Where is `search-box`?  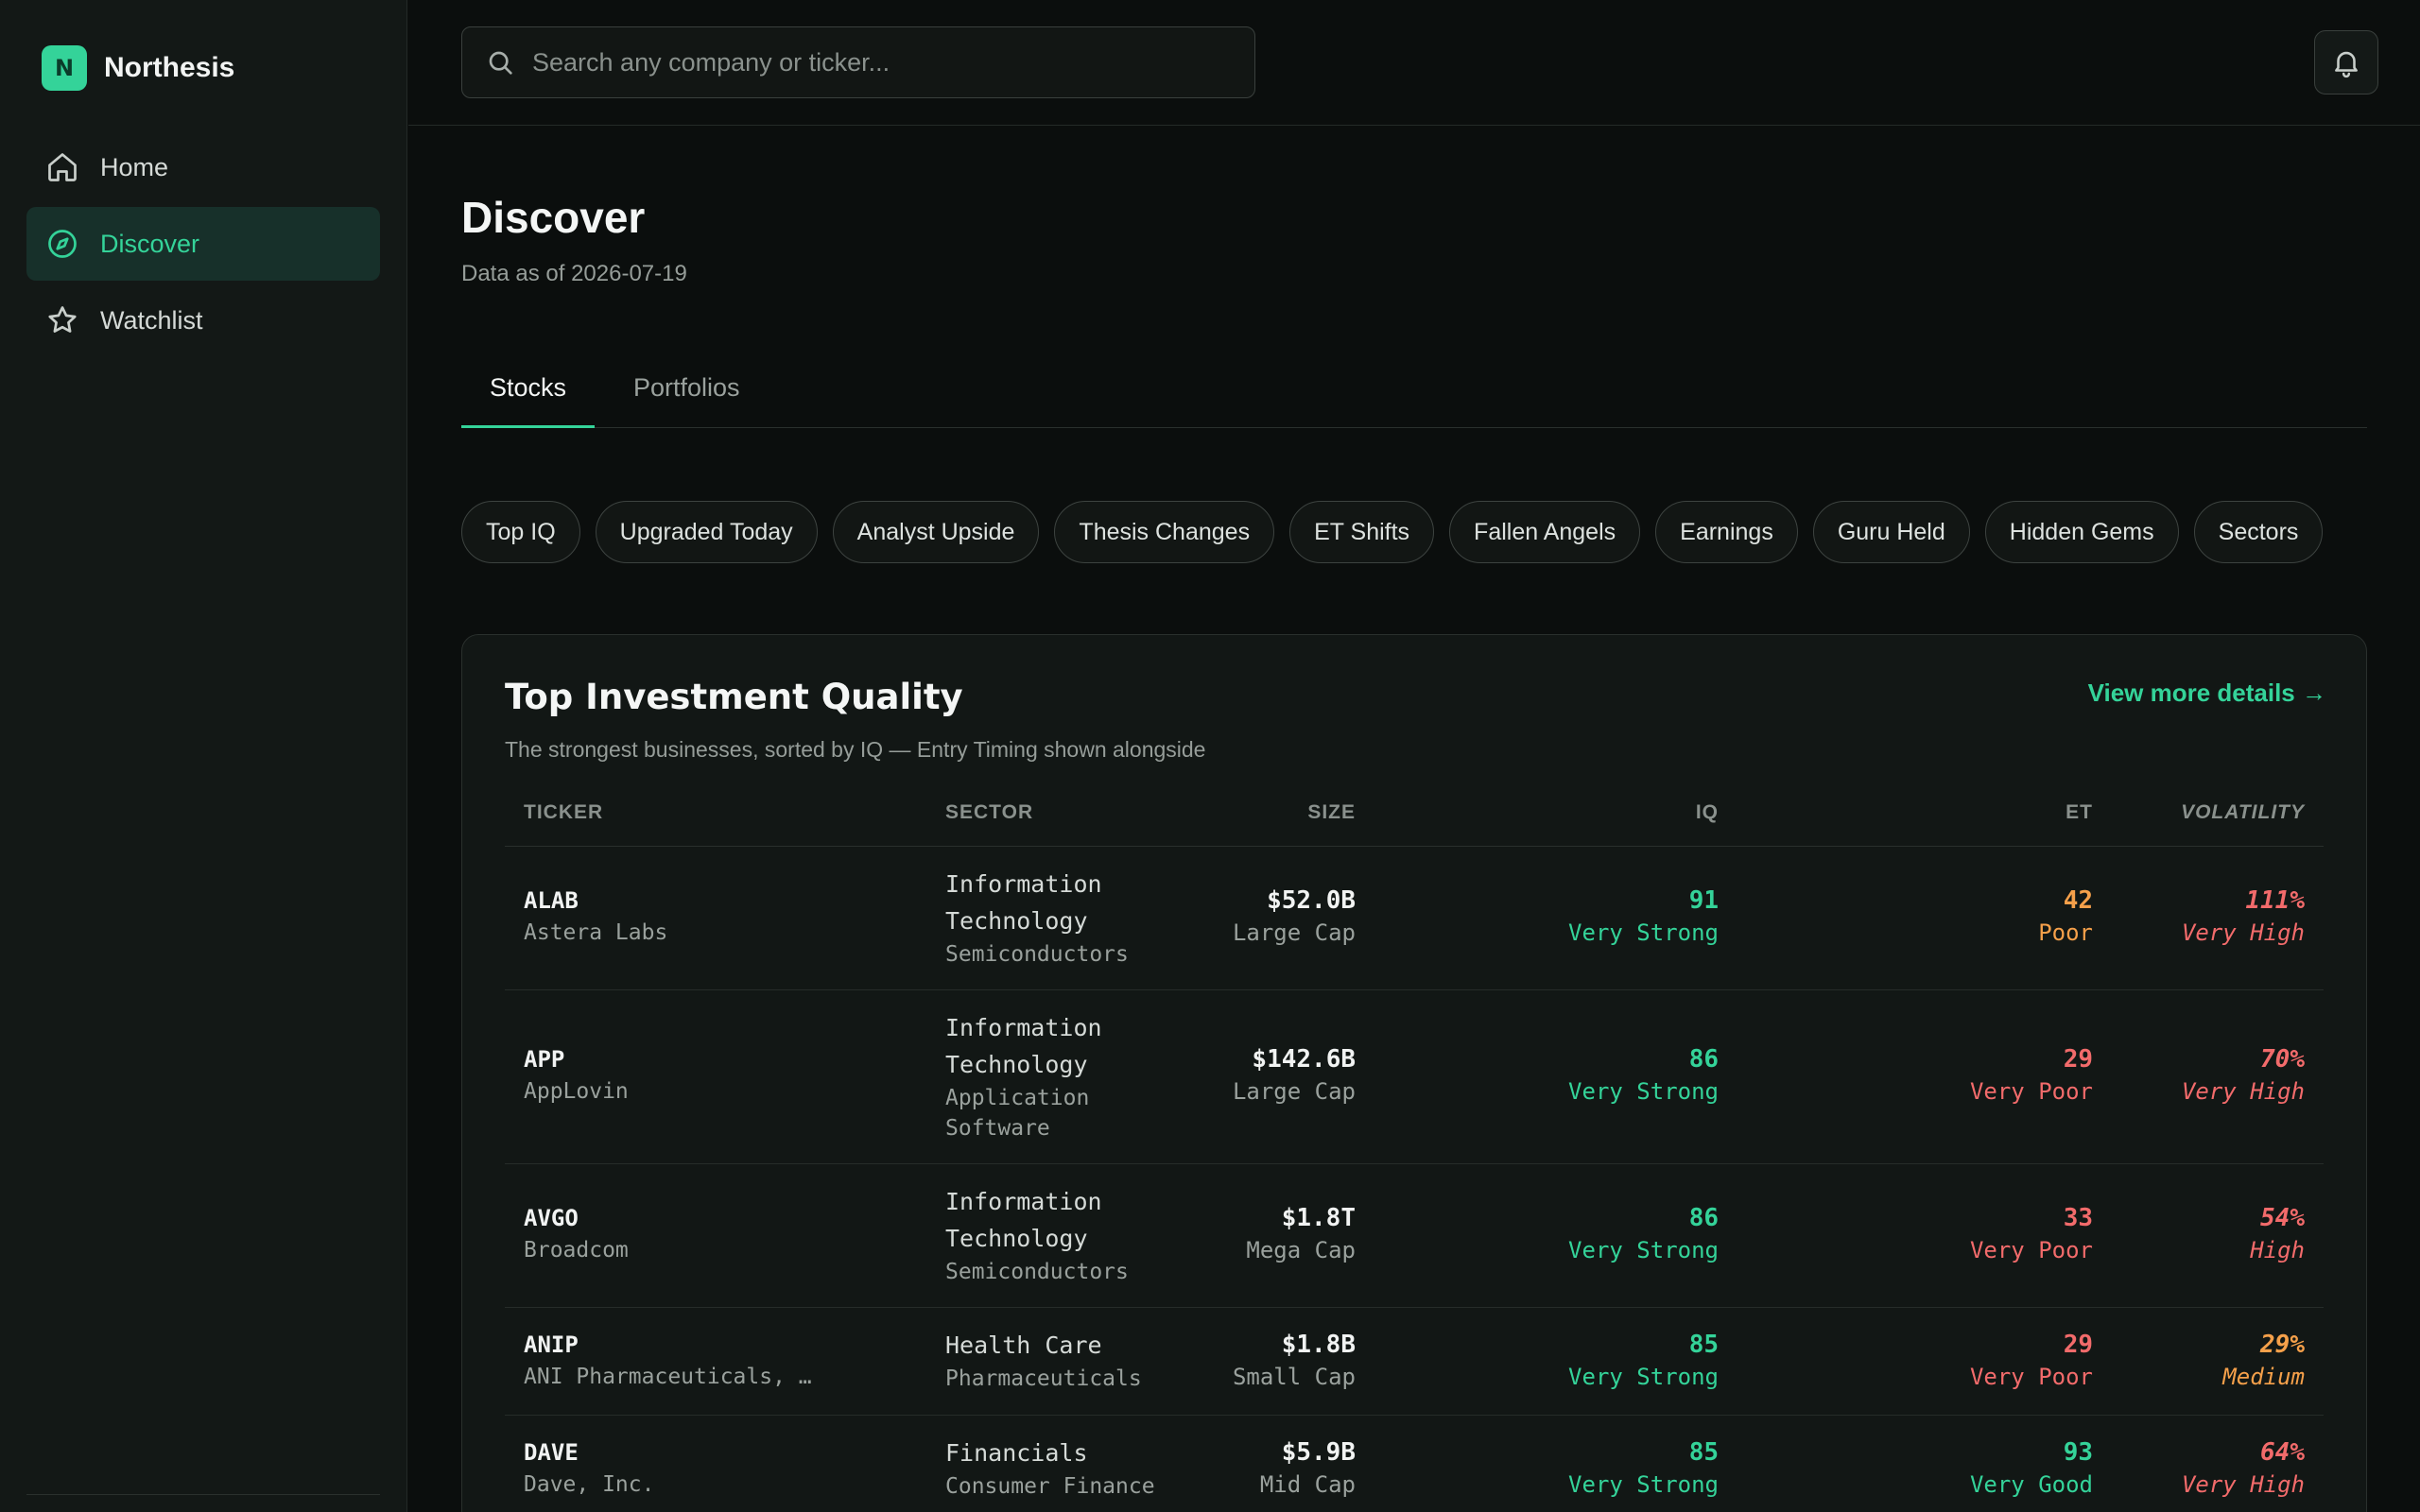
search-box is located at coordinates (858, 62).